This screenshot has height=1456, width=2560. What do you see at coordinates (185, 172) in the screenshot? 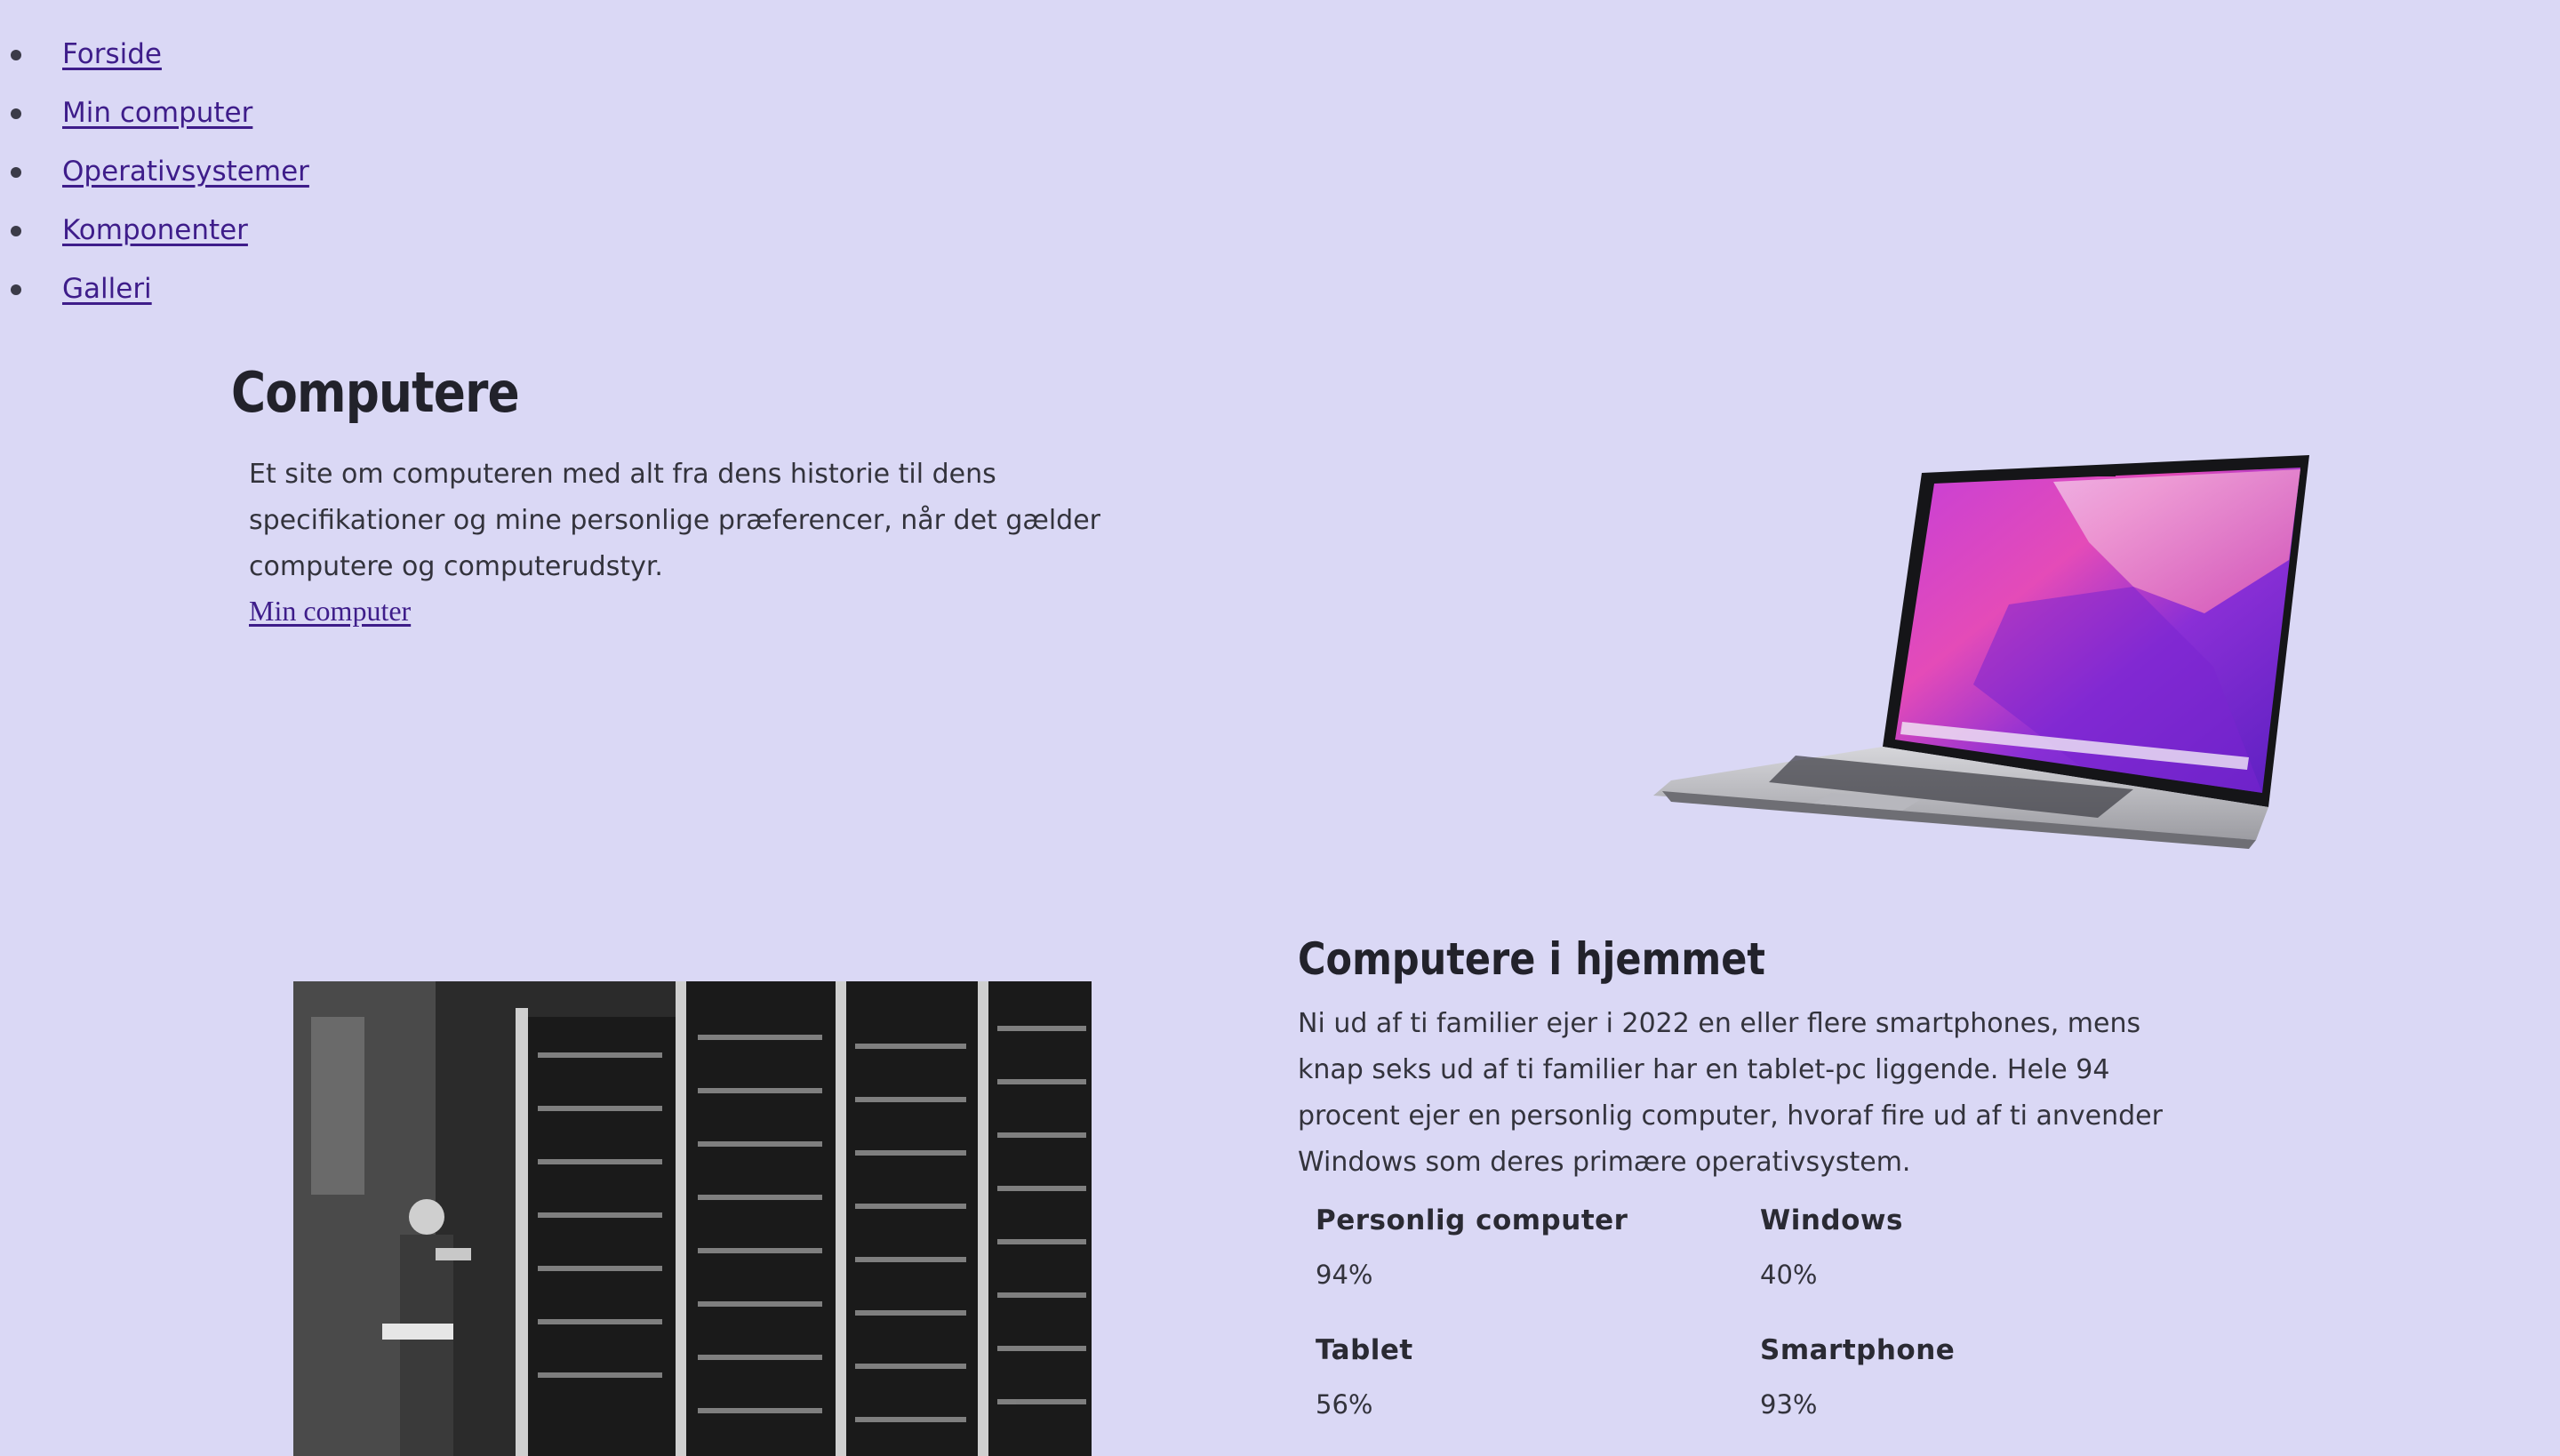
I see `nav-link-operativsystemer: Operativsystemer` at bounding box center [185, 172].